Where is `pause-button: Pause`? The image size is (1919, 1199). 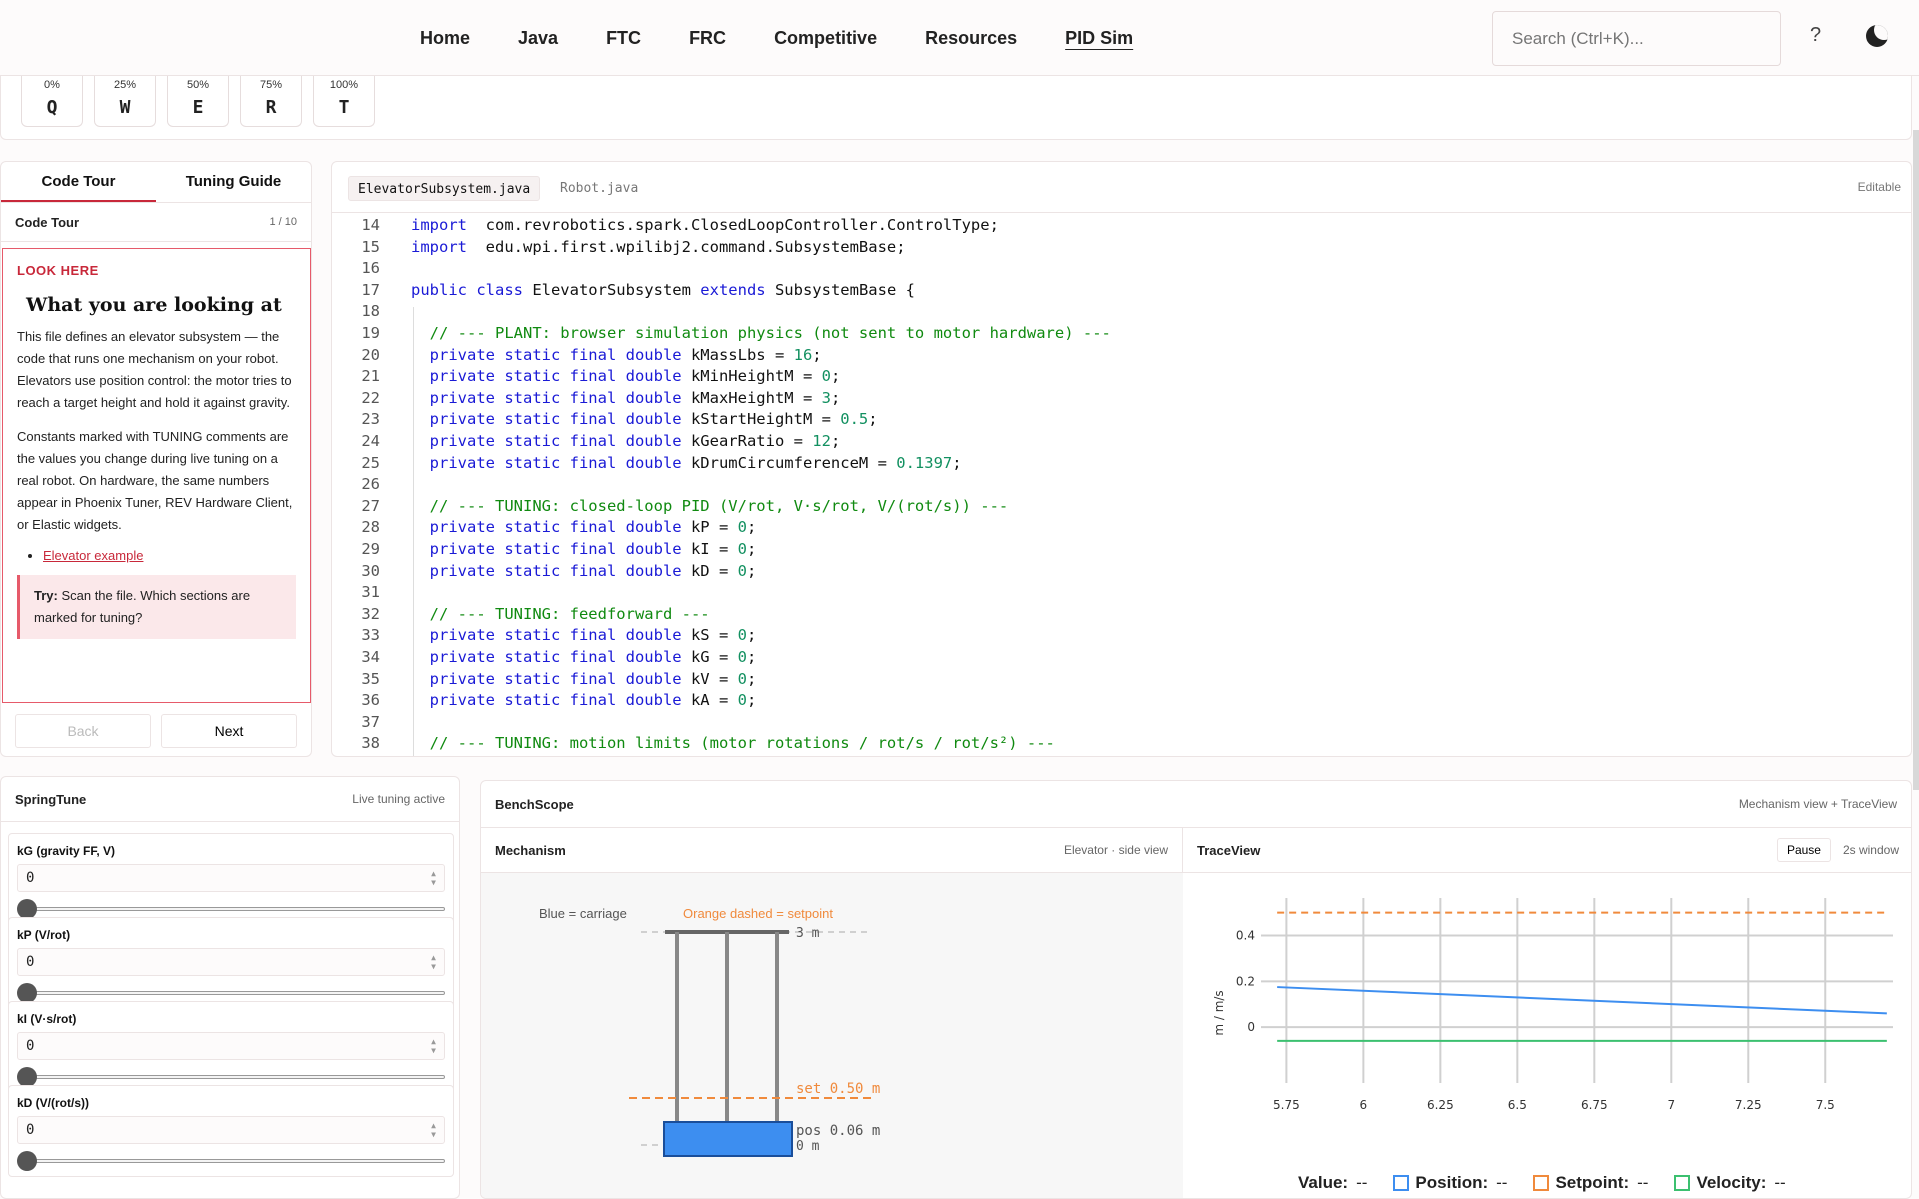
pause-button: Pause is located at coordinates (1803, 850).